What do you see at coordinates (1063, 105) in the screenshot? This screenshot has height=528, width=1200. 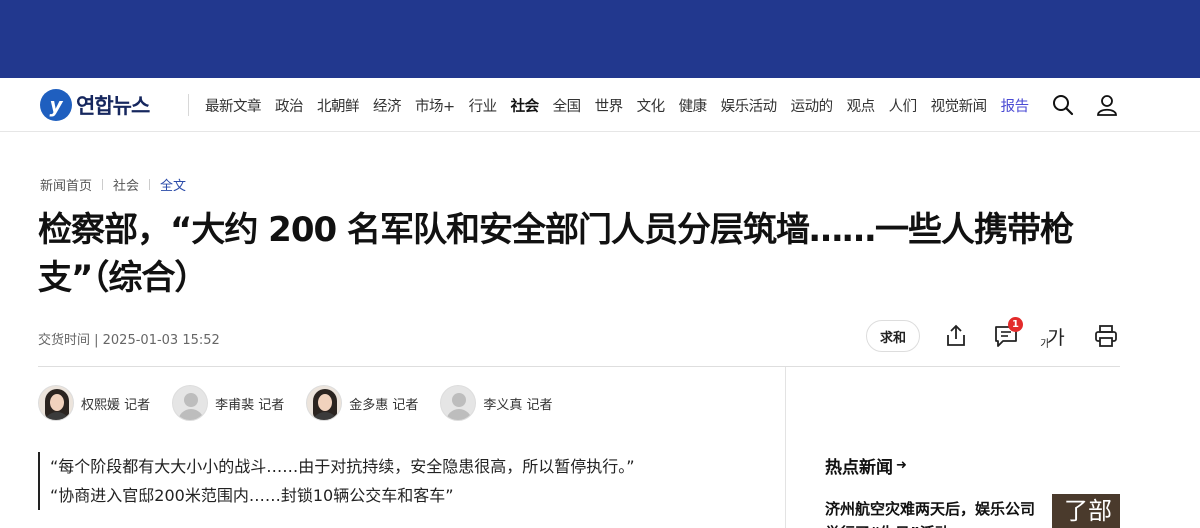 I see `search-icon` at bounding box center [1063, 105].